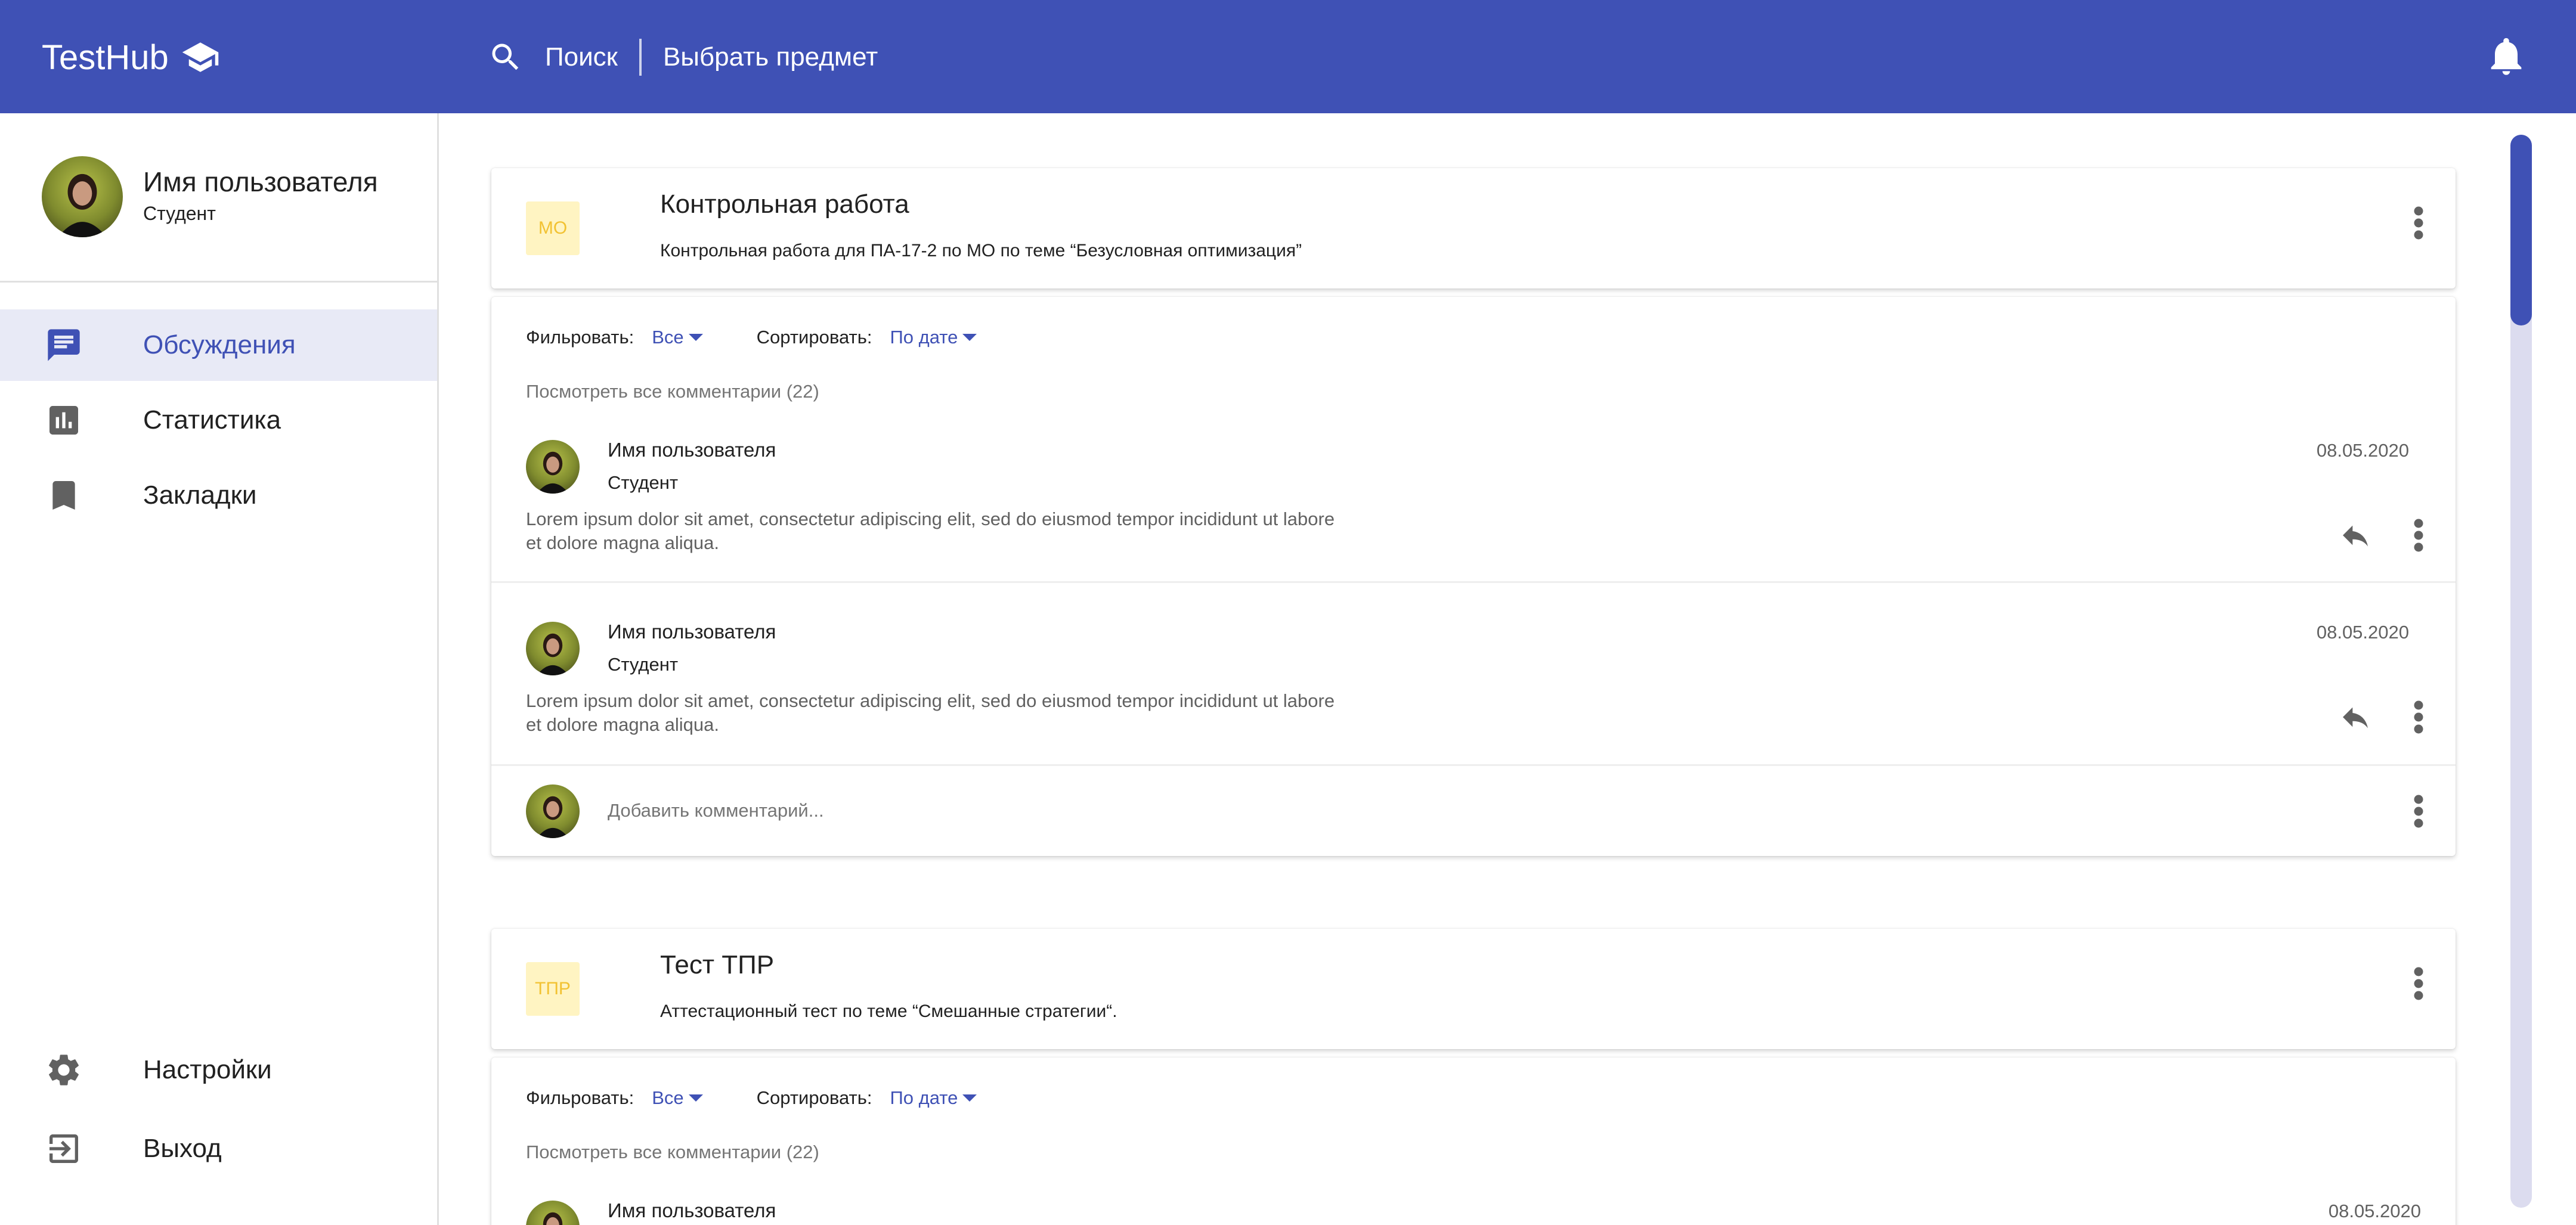 This screenshot has width=2576, height=1225. What do you see at coordinates (553, 228) in the screenshot?
I see `subject-badge: МО` at bounding box center [553, 228].